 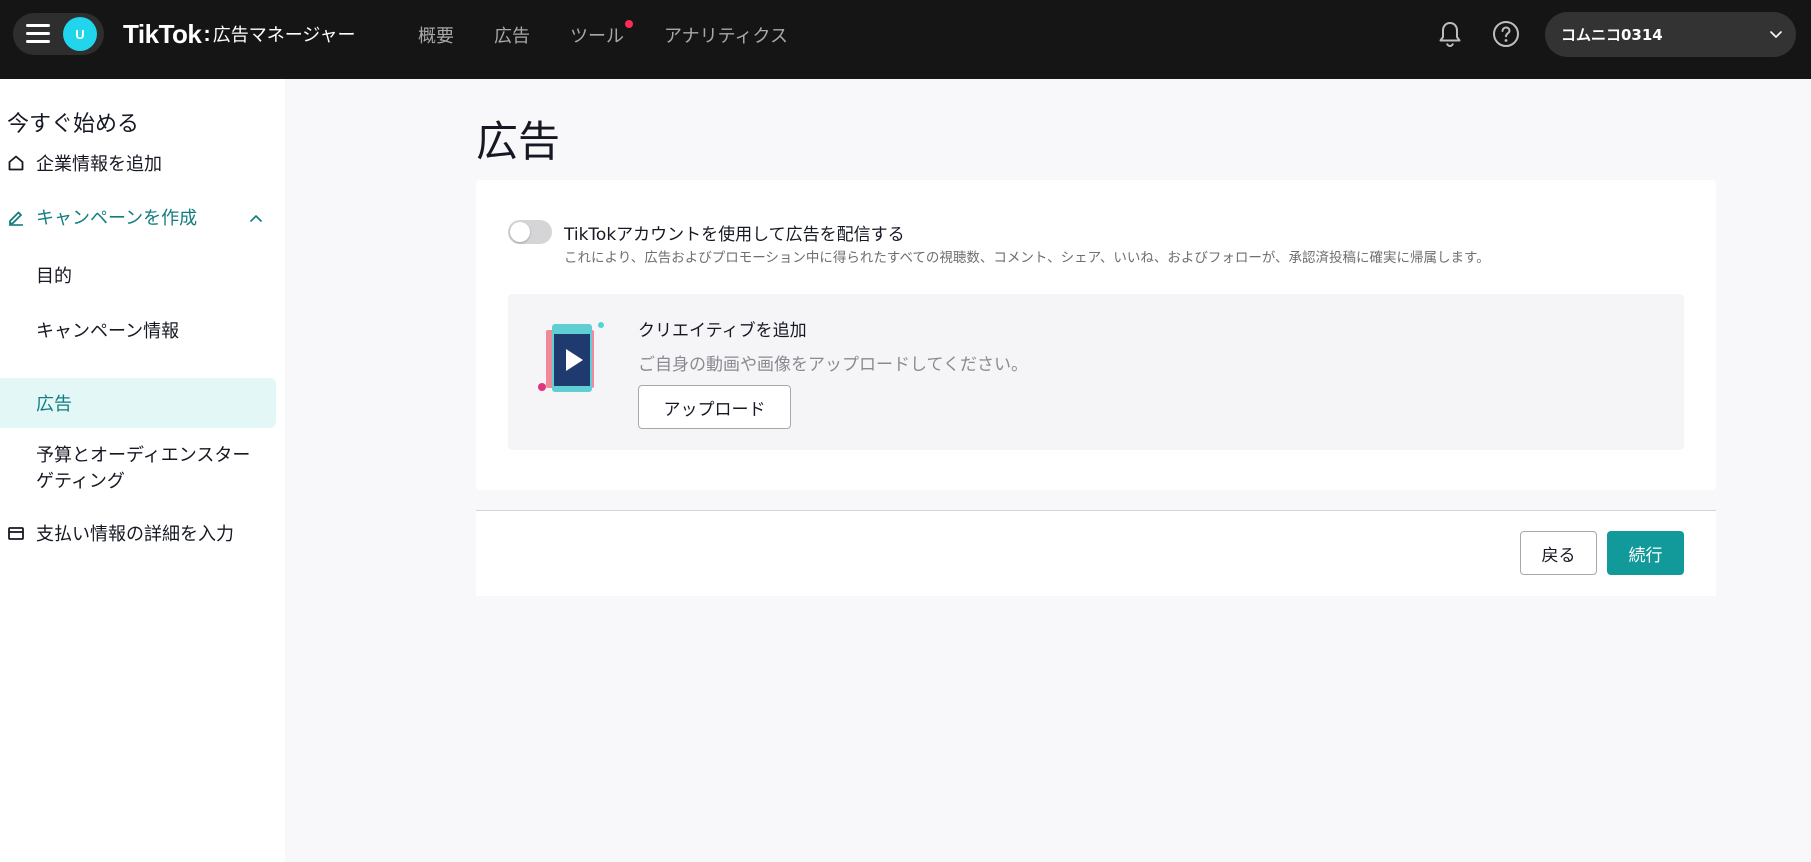 I want to click on tiktok-account-toggle, so click(x=530, y=232).